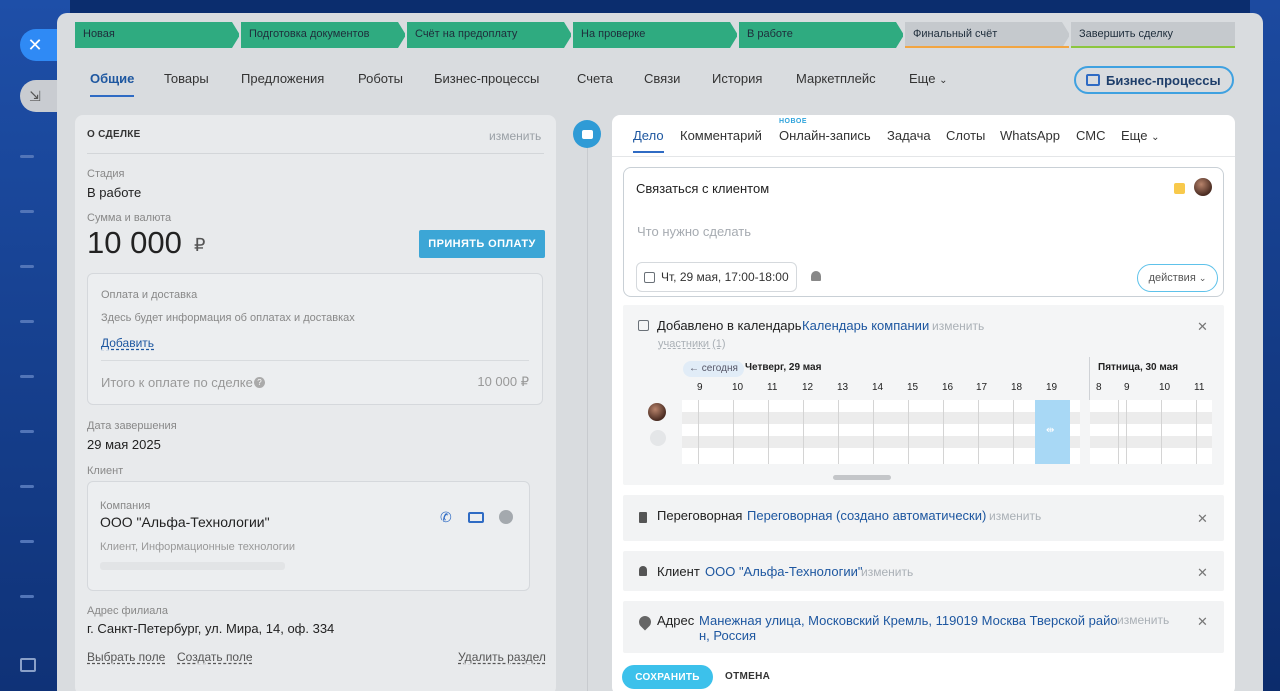  I want to click on tab-slots: Слоты, so click(965, 135).